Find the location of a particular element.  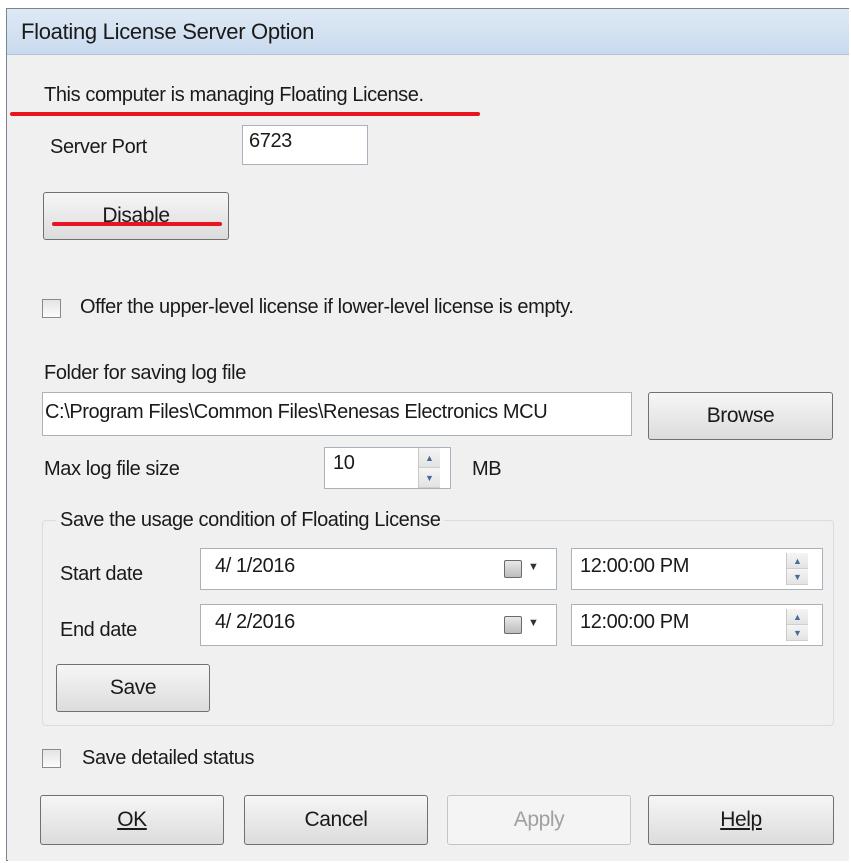

save-usage-button-label: Save is located at coordinates (133, 687).